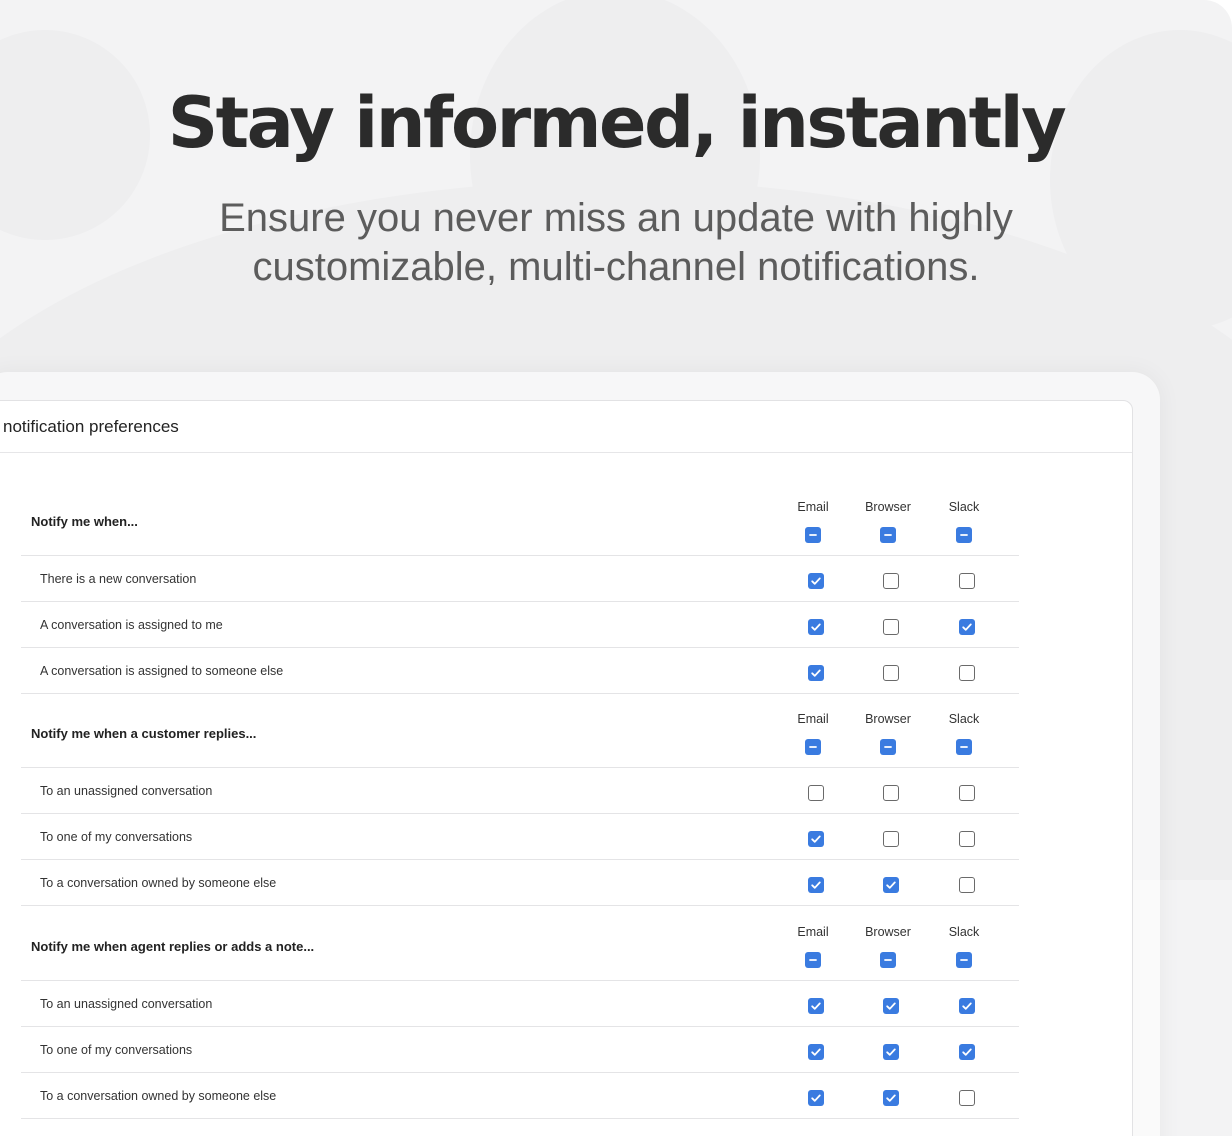 The image size is (1232, 1136). What do you see at coordinates (617, 123) in the screenshot?
I see `hero-title: Stay informed, instantly` at bounding box center [617, 123].